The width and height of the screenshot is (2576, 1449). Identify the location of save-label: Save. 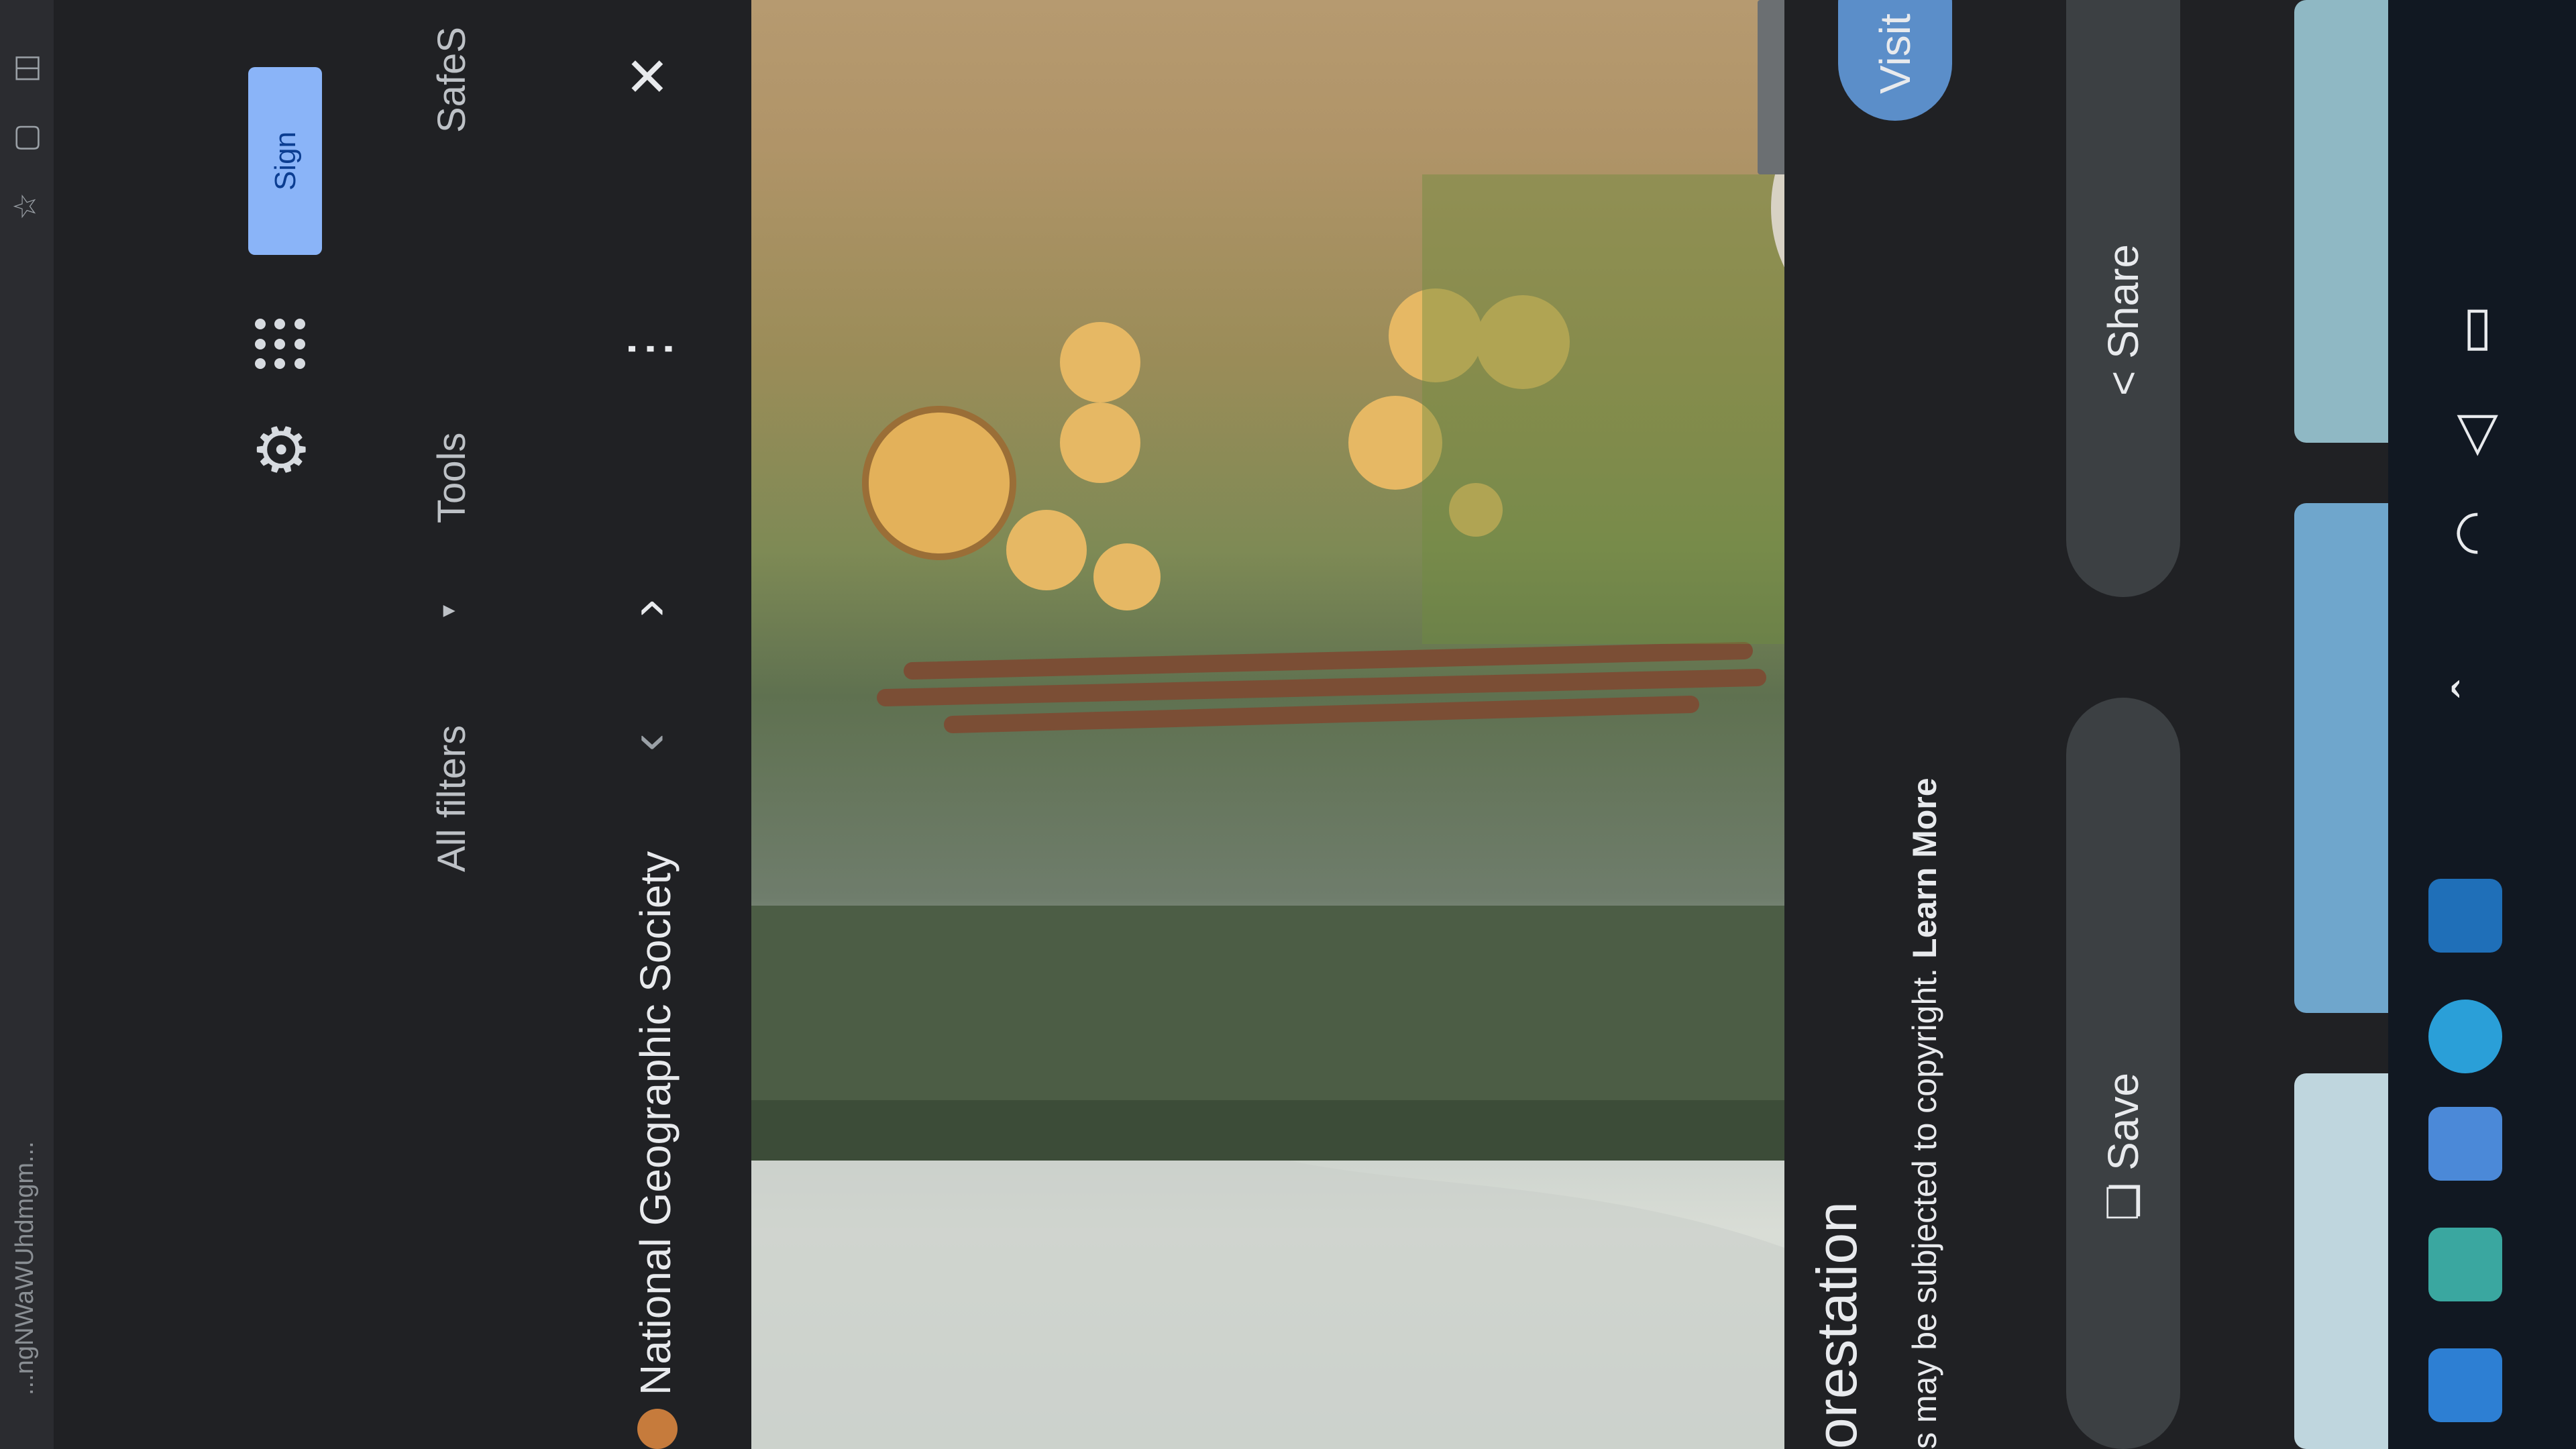
(2123, 1121).